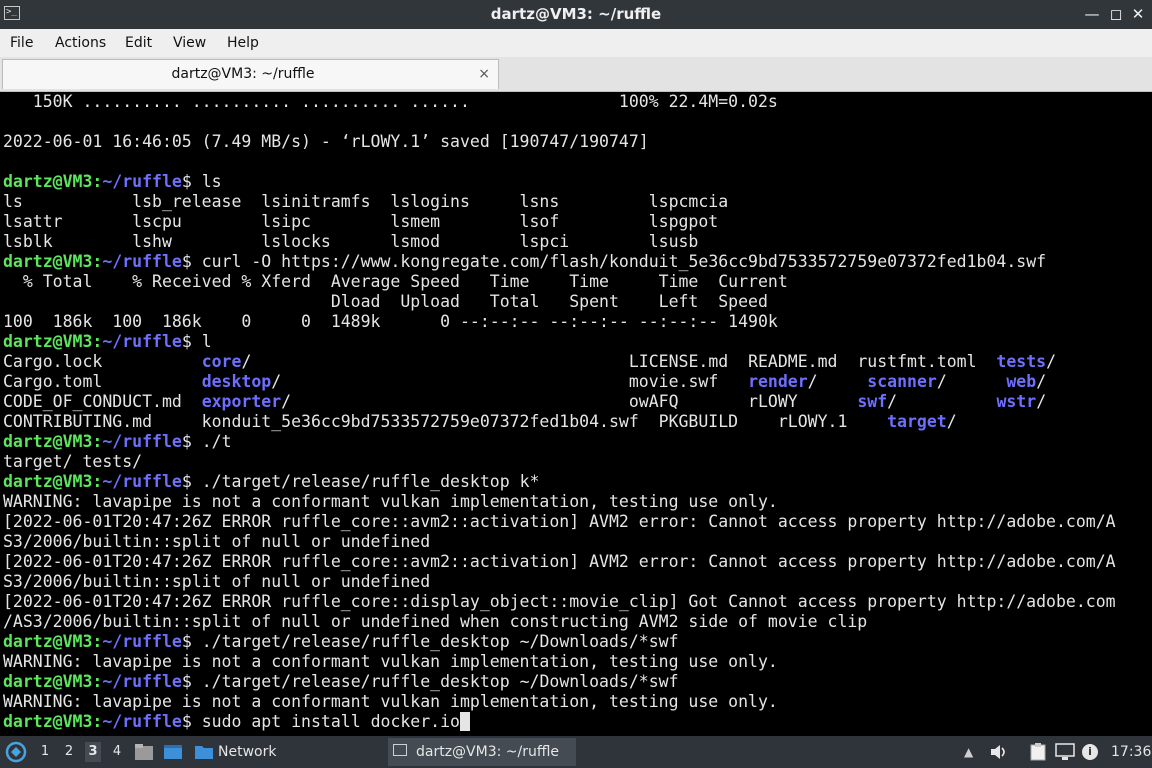  What do you see at coordinates (247, 752) in the screenshot?
I see `taskbar-network-window: Network` at bounding box center [247, 752].